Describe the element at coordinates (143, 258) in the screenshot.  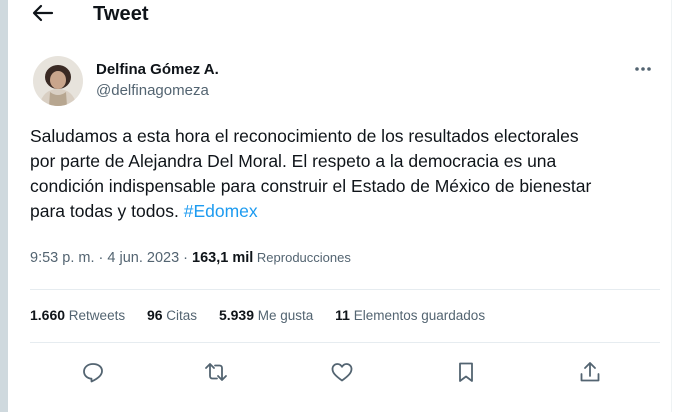
I see `tweet-date: 4 jun. 2023` at that location.